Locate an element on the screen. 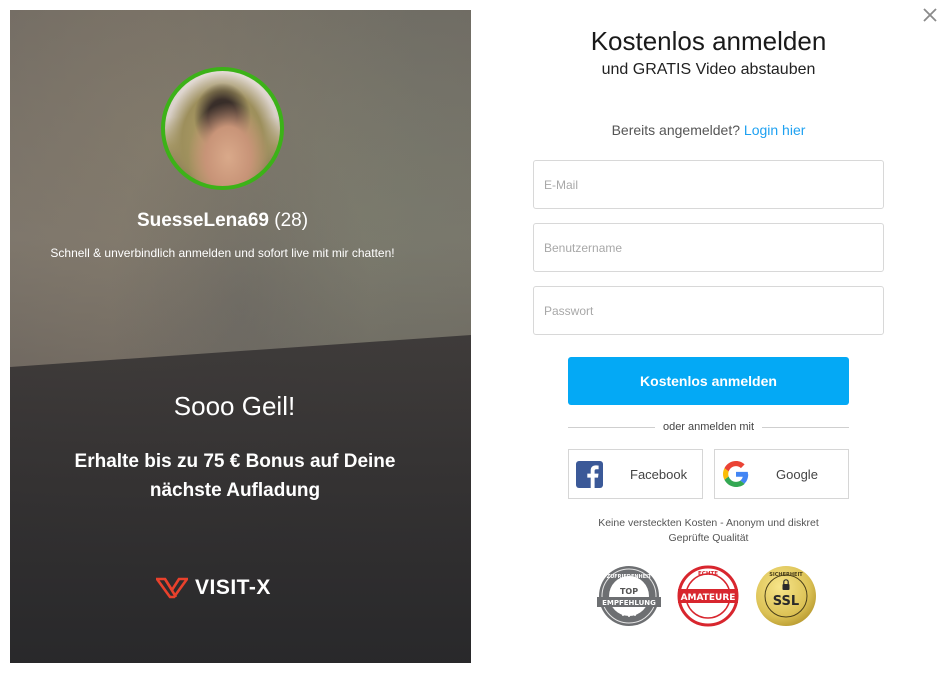 This screenshot has height=673, width=946. seal-ssl-main: SSL is located at coordinates (786, 601).